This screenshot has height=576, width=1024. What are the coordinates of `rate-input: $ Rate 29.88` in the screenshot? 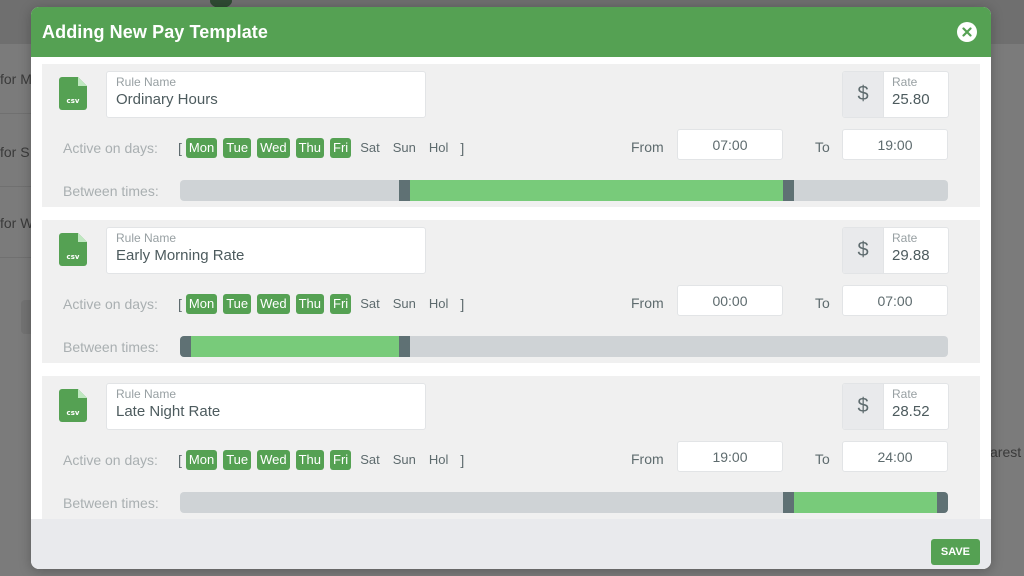 It's located at (895, 250).